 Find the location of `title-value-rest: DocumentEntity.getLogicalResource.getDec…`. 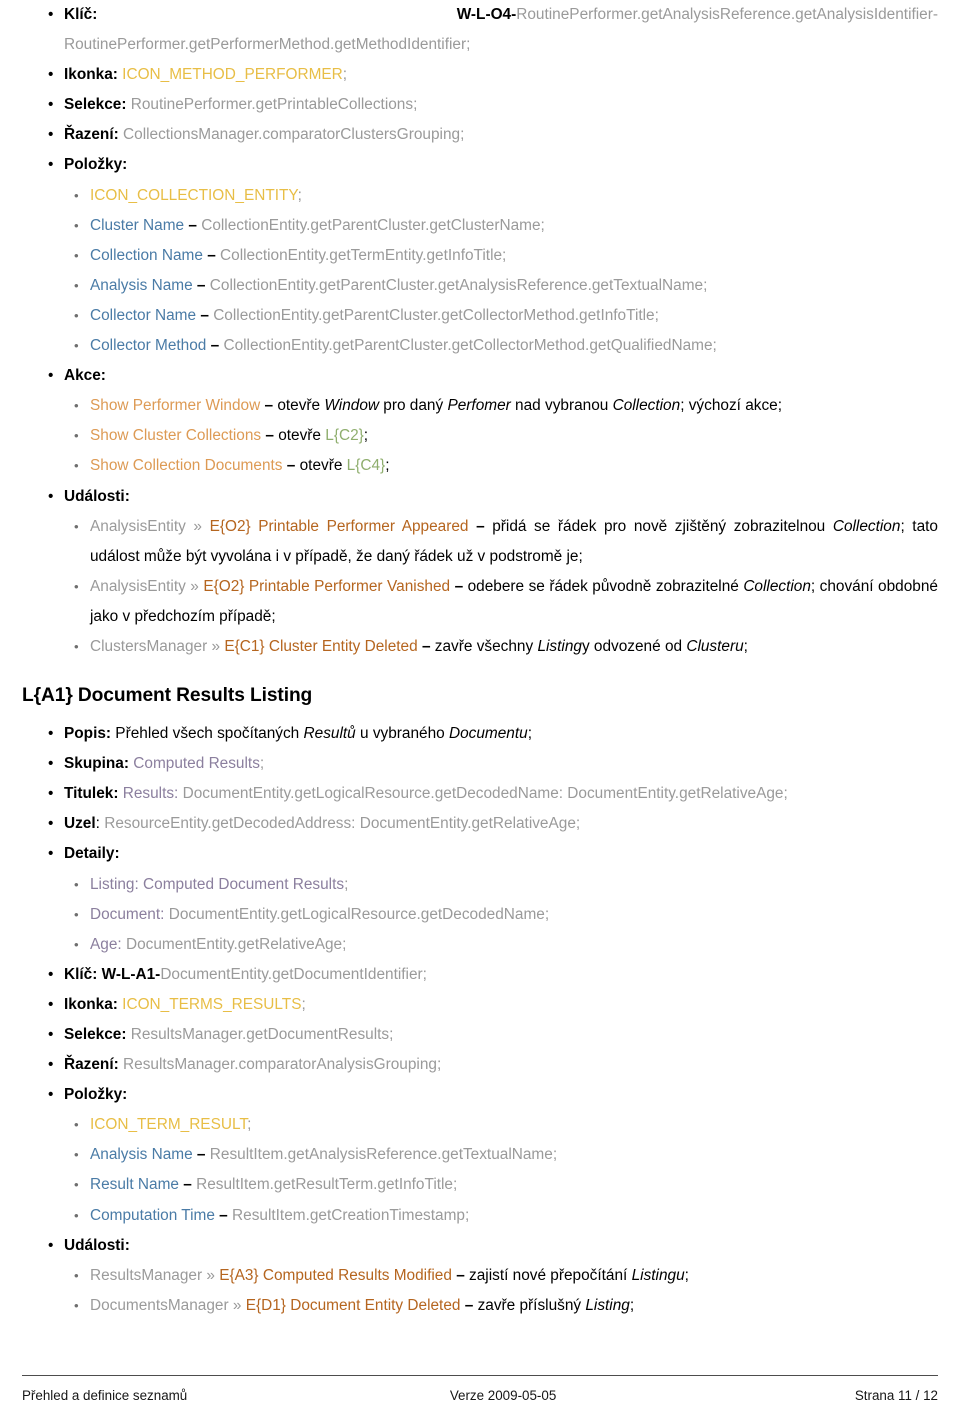

title-value-rest: DocumentEntity.getLogicalResource.getDec… is located at coordinates (481, 794).